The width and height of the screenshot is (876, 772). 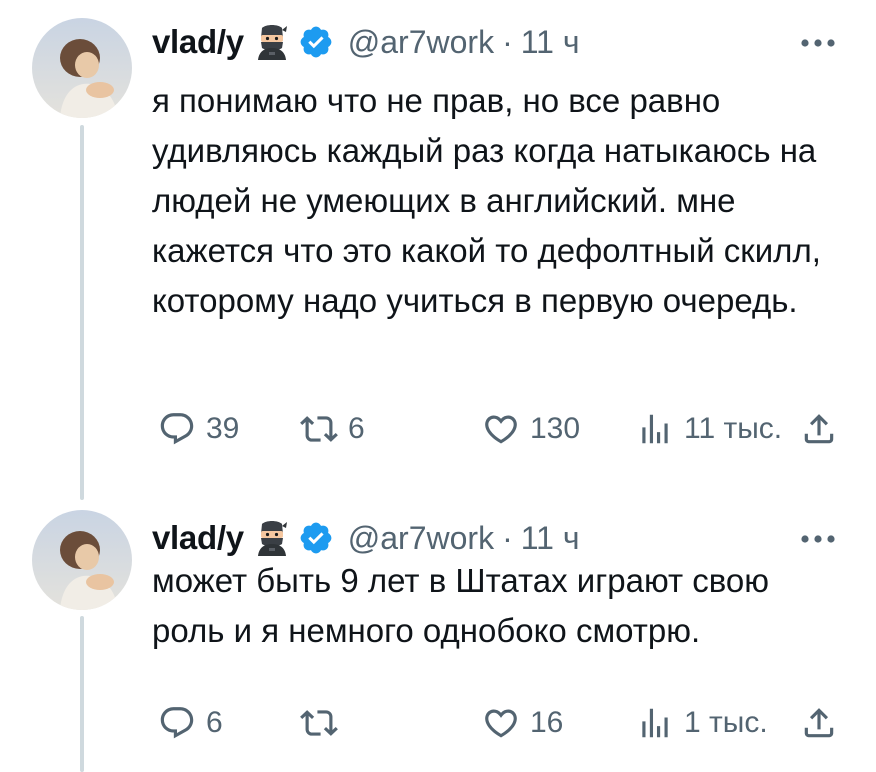 What do you see at coordinates (726, 722) in the screenshot?
I see `views-count: 1 тыс.` at bounding box center [726, 722].